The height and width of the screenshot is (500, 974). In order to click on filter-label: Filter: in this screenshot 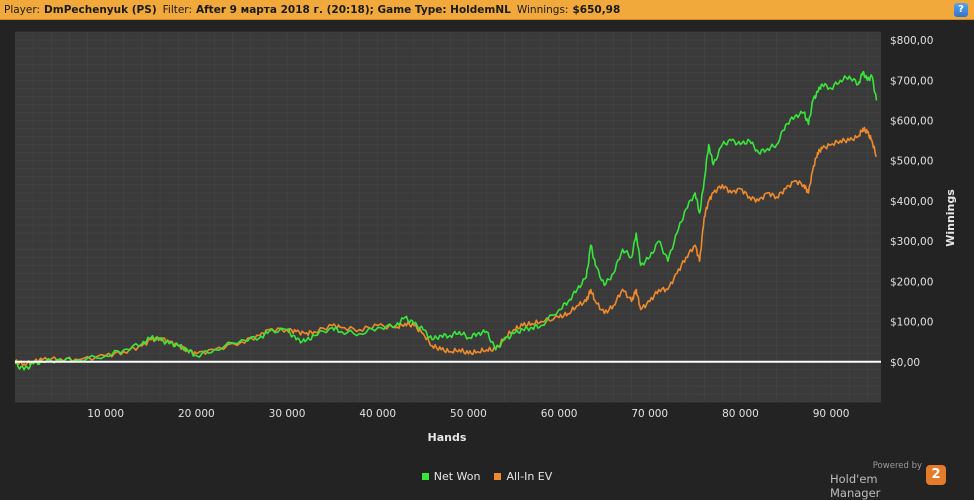, I will do `click(177, 9)`.